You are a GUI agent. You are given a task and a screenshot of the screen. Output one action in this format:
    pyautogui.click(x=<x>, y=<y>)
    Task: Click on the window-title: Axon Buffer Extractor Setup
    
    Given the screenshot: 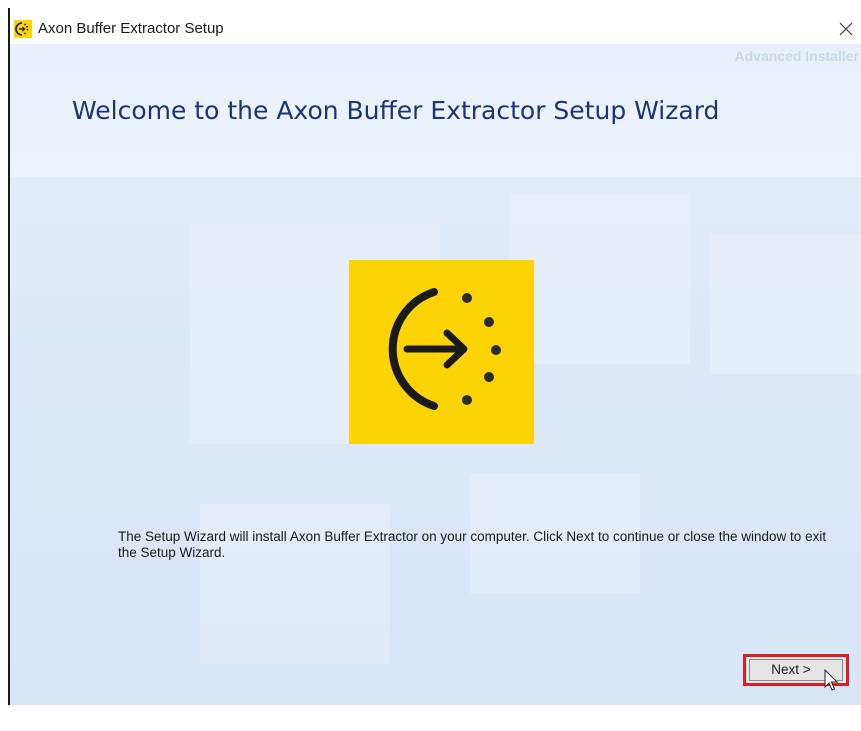 What is the action you would take?
    pyautogui.click(x=131, y=28)
    